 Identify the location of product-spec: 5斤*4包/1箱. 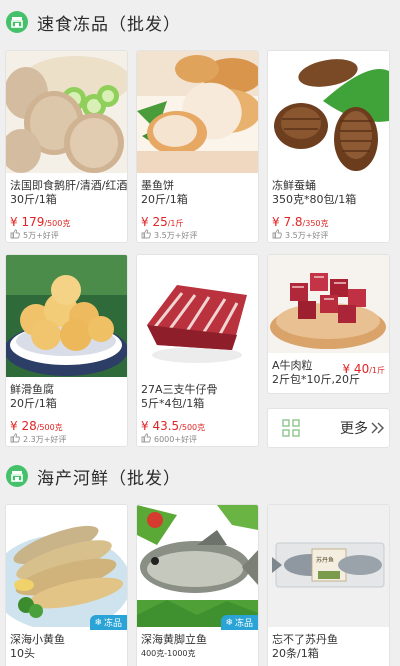
(173, 403).